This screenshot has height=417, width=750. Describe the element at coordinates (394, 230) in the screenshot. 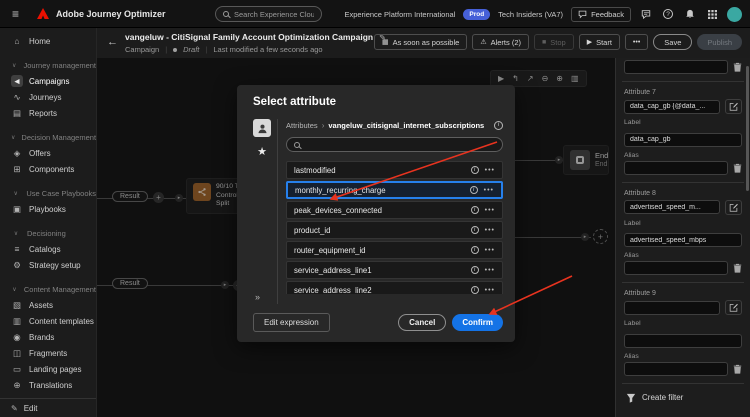

I see `attribute-row: product_id i •••` at that location.